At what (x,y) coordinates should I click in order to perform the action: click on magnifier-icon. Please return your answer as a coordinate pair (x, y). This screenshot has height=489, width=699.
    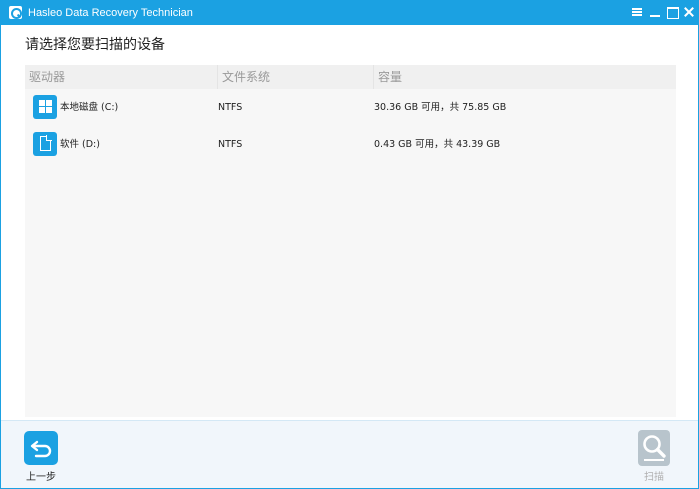
    Looking at the image, I should click on (654, 448).